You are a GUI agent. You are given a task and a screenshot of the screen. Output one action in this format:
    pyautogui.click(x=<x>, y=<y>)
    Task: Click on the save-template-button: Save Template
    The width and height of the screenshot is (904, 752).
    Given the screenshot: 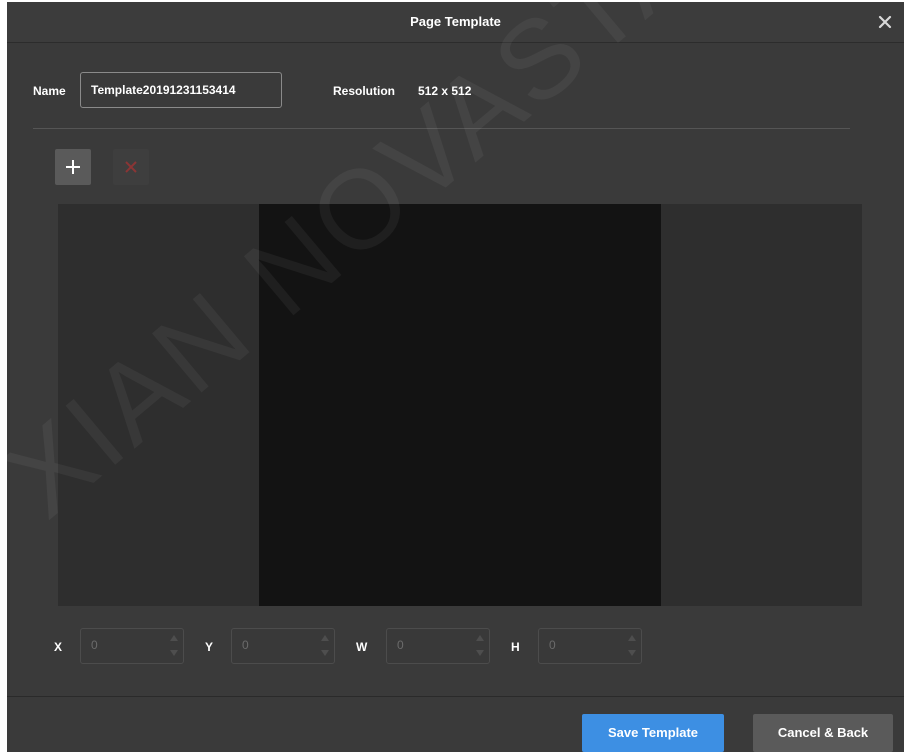 What is the action you would take?
    pyautogui.click(x=653, y=733)
    